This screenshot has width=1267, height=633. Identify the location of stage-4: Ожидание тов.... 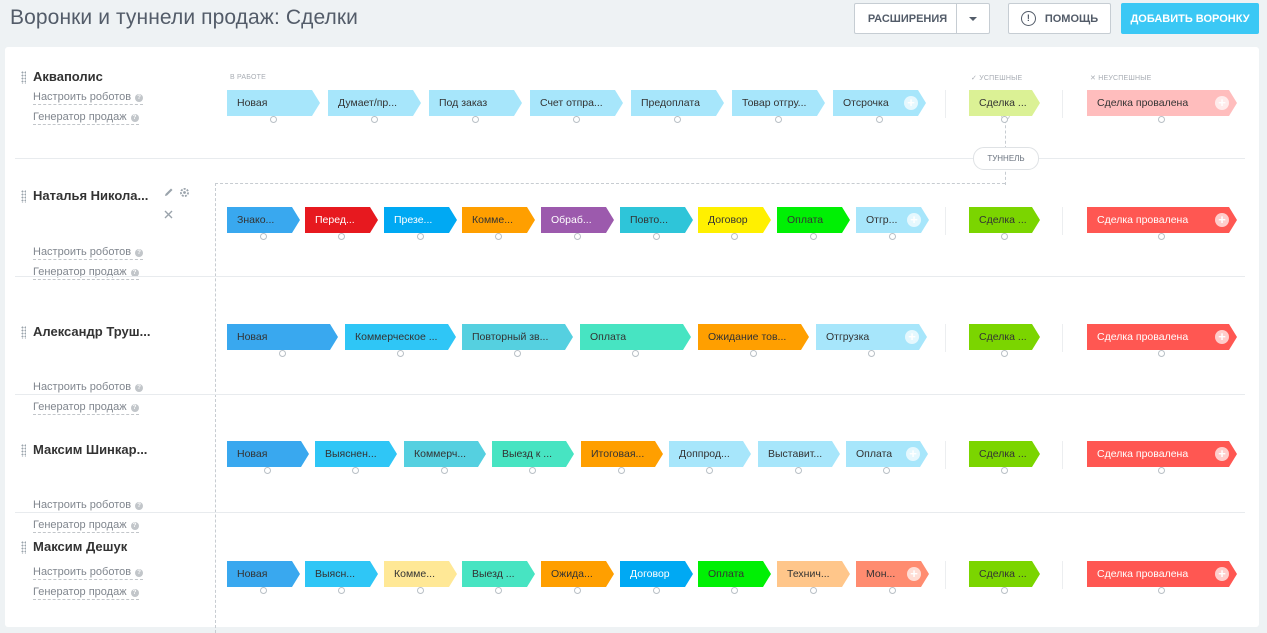
(753, 337).